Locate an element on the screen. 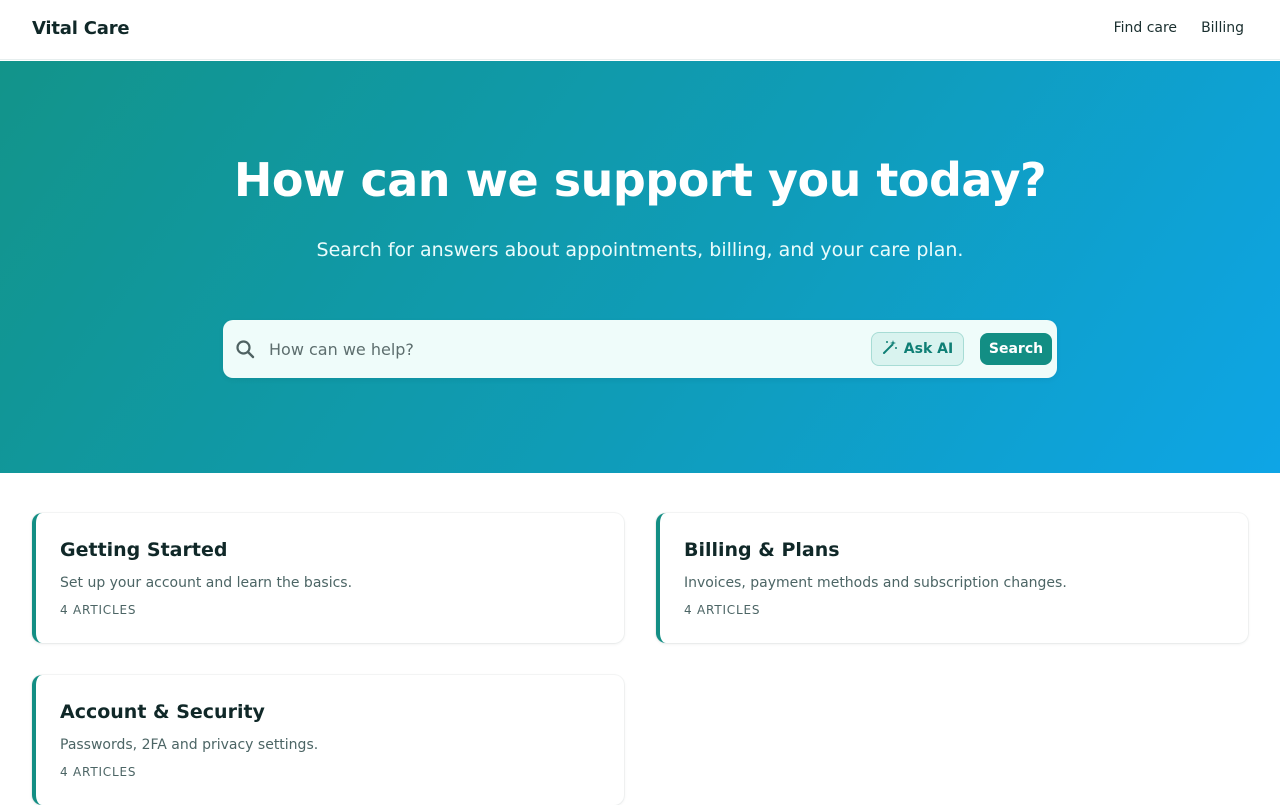 Image resolution: width=1280 pixels, height=805 pixels. card-title: Getting Started is located at coordinates (144, 550).